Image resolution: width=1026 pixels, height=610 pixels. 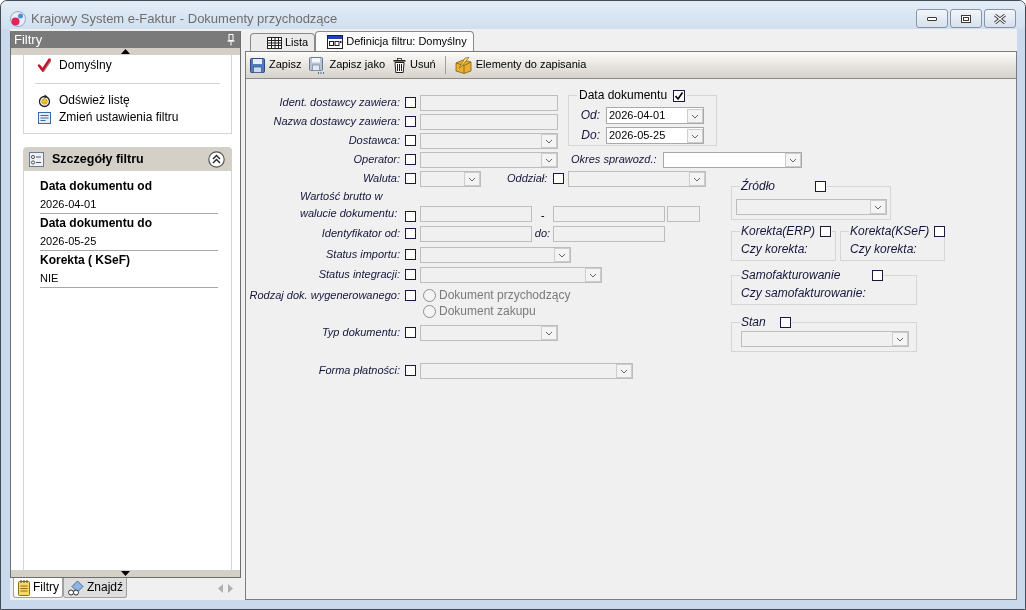 What do you see at coordinates (347, 65) in the screenshot?
I see `toolbar-button: Zapisz jako` at bounding box center [347, 65].